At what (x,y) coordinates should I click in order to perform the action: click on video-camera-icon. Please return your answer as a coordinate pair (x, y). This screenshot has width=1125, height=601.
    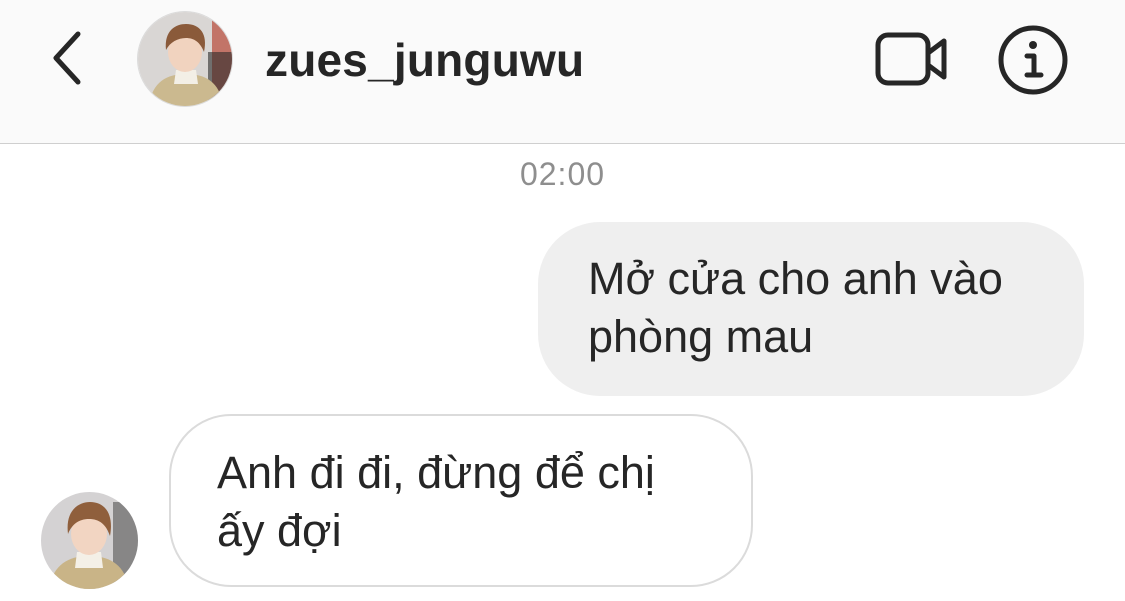
    Looking at the image, I should click on (911, 59).